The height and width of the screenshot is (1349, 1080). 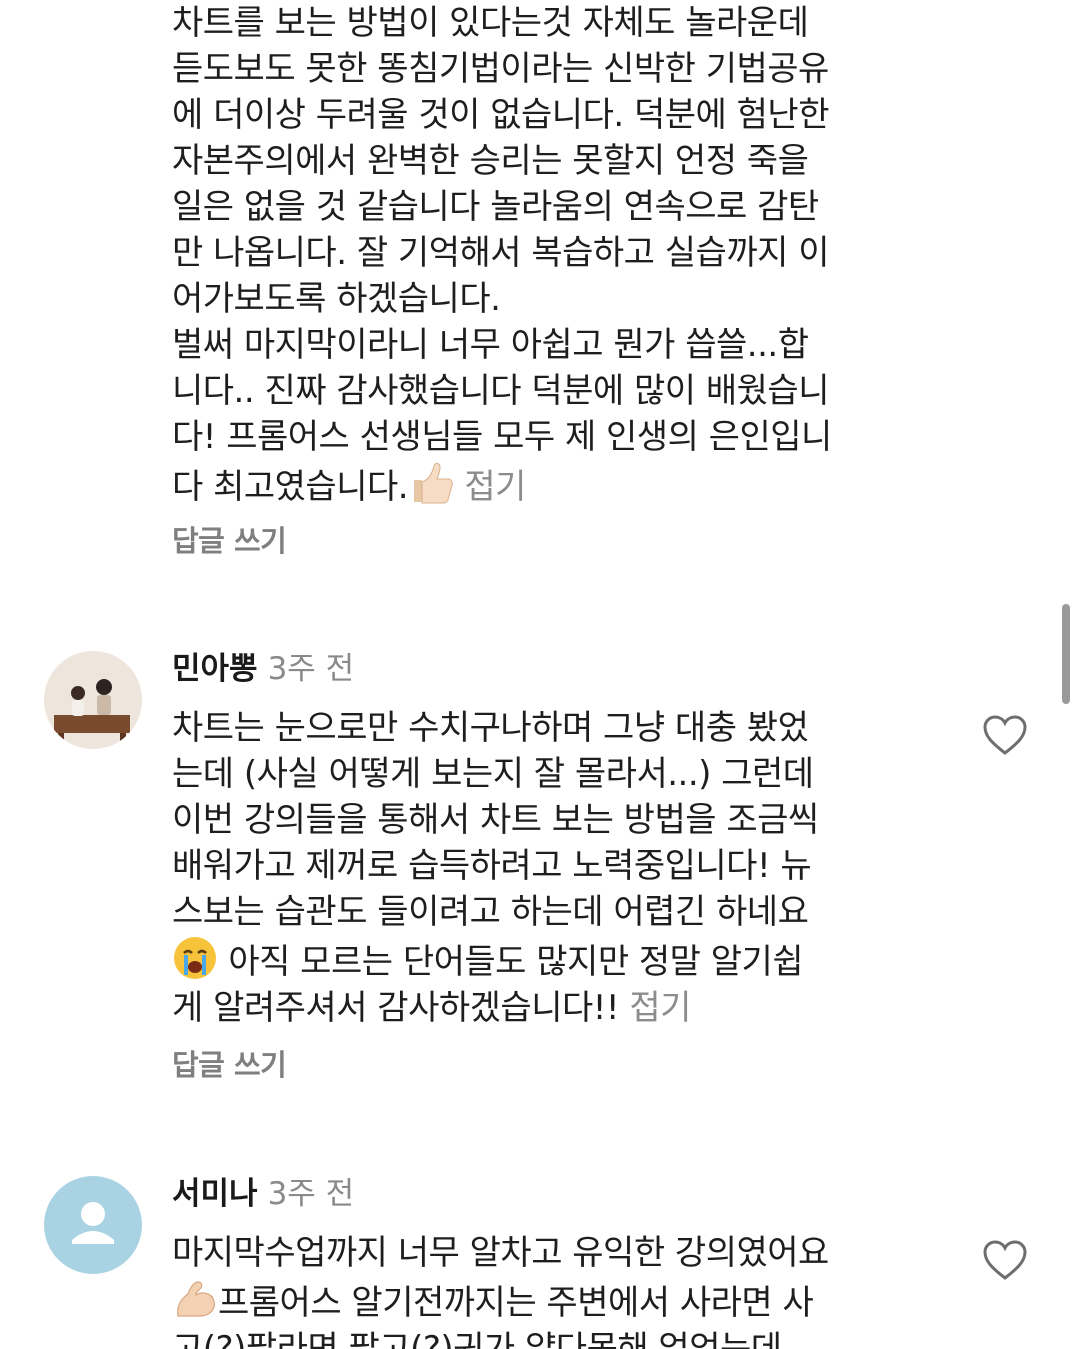 What do you see at coordinates (492, 866) in the screenshot?
I see `comment-2-line-4: 배워가고 제꺼로 습득하려고 노력중입니다! 뉴` at bounding box center [492, 866].